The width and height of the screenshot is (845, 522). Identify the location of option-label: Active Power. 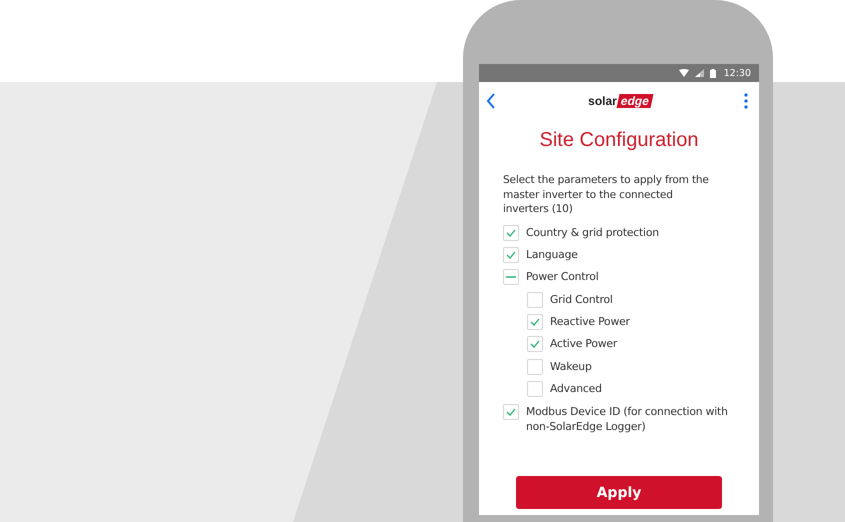
(584, 344).